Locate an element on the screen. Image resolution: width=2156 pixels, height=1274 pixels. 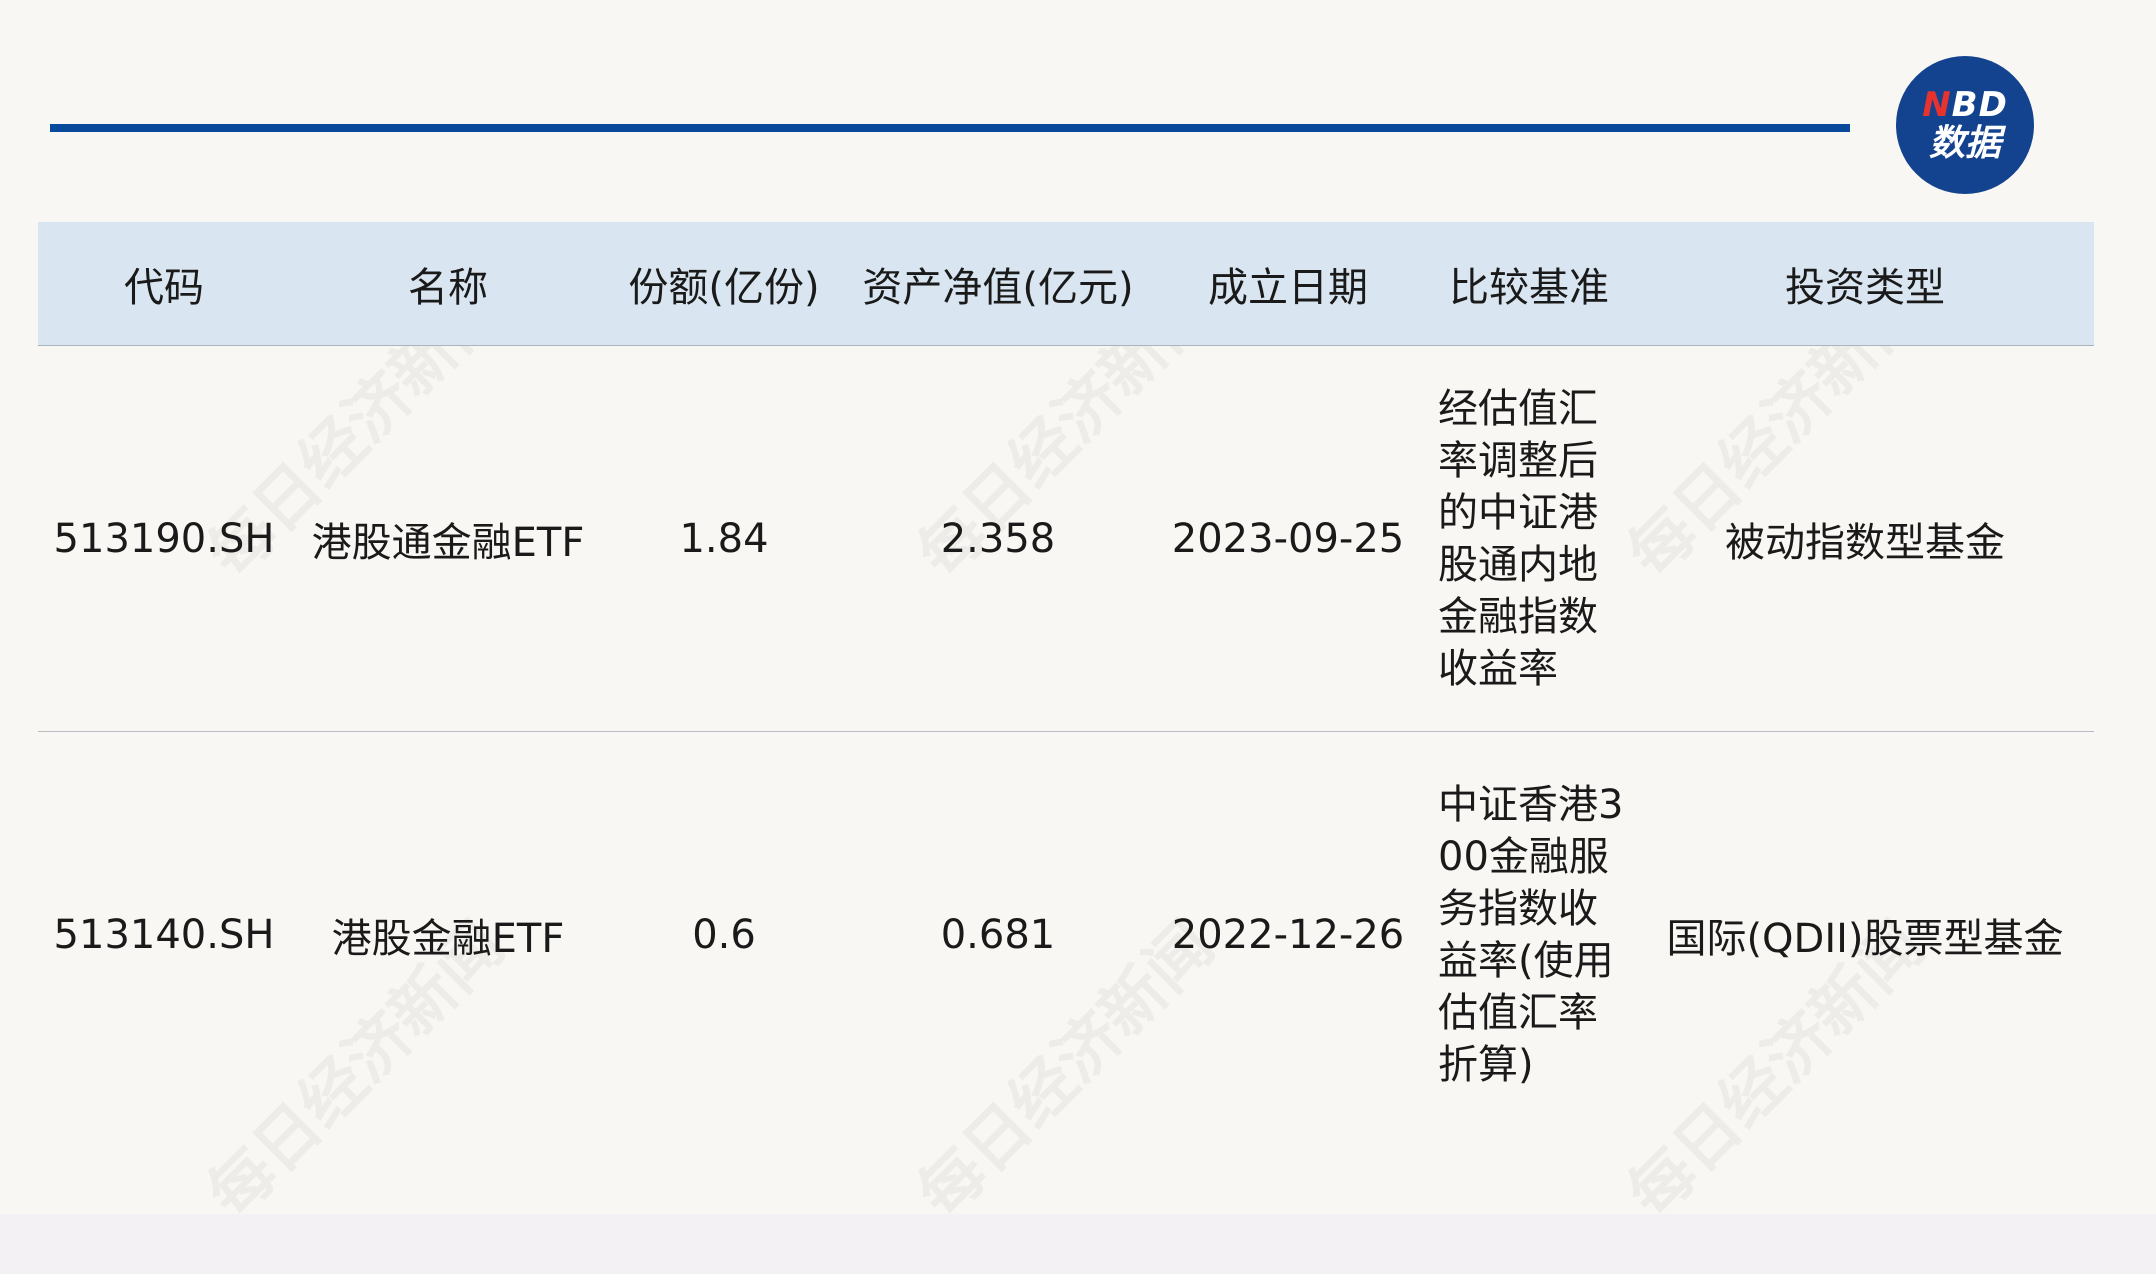
logo-text-data: 数据 is located at coordinates (1964, 143).